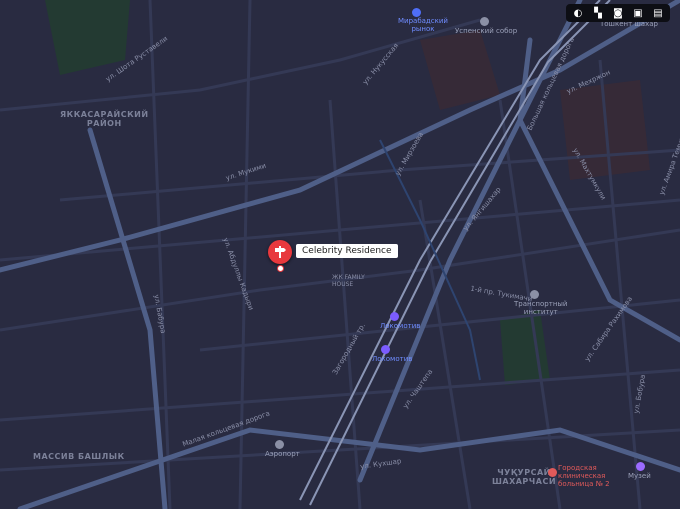 Image resolution: width=680 pixels, height=509 pixels. I want to click on map-toolbar: ◐ ▚ ◙ ▣ ▤, so click(618, 13).